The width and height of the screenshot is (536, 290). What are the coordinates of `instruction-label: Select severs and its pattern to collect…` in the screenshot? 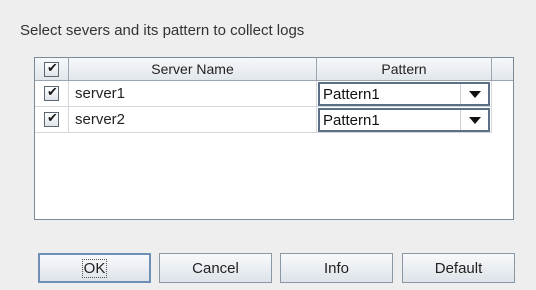 It's located at (162, 30).